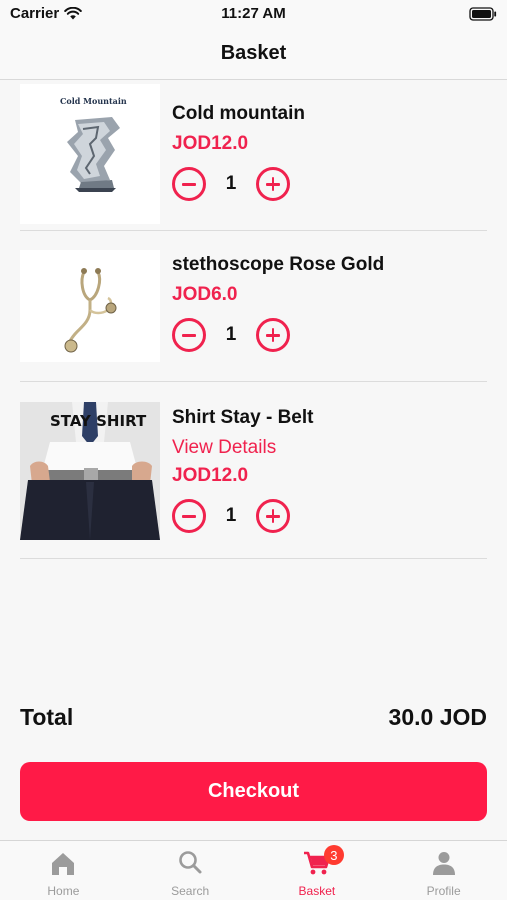 Image resolution: width=507 pixels, height=900 pixels. I want to click on tab-profile: Profile, so click(443, 870).